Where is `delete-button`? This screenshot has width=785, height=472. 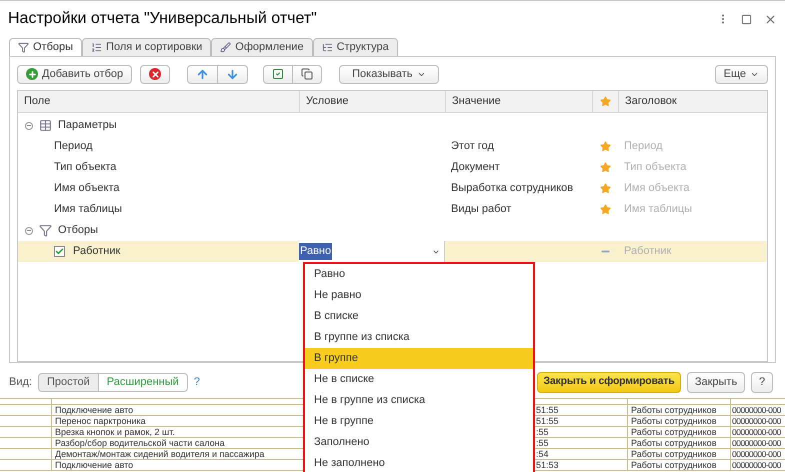 delete-button is located at coordinates (155, 74).